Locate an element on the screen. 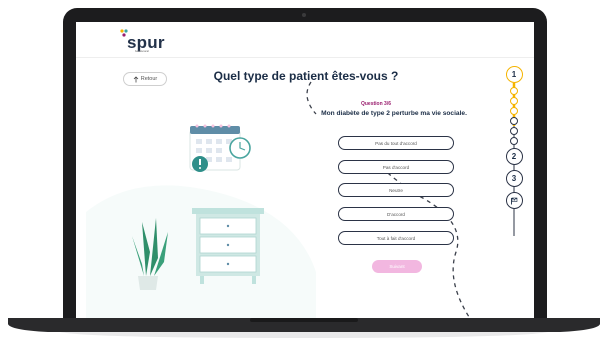 This screenshot has height=356, width=608. answer-option-2: Pas d'accord is located at coordinates (396, 167).